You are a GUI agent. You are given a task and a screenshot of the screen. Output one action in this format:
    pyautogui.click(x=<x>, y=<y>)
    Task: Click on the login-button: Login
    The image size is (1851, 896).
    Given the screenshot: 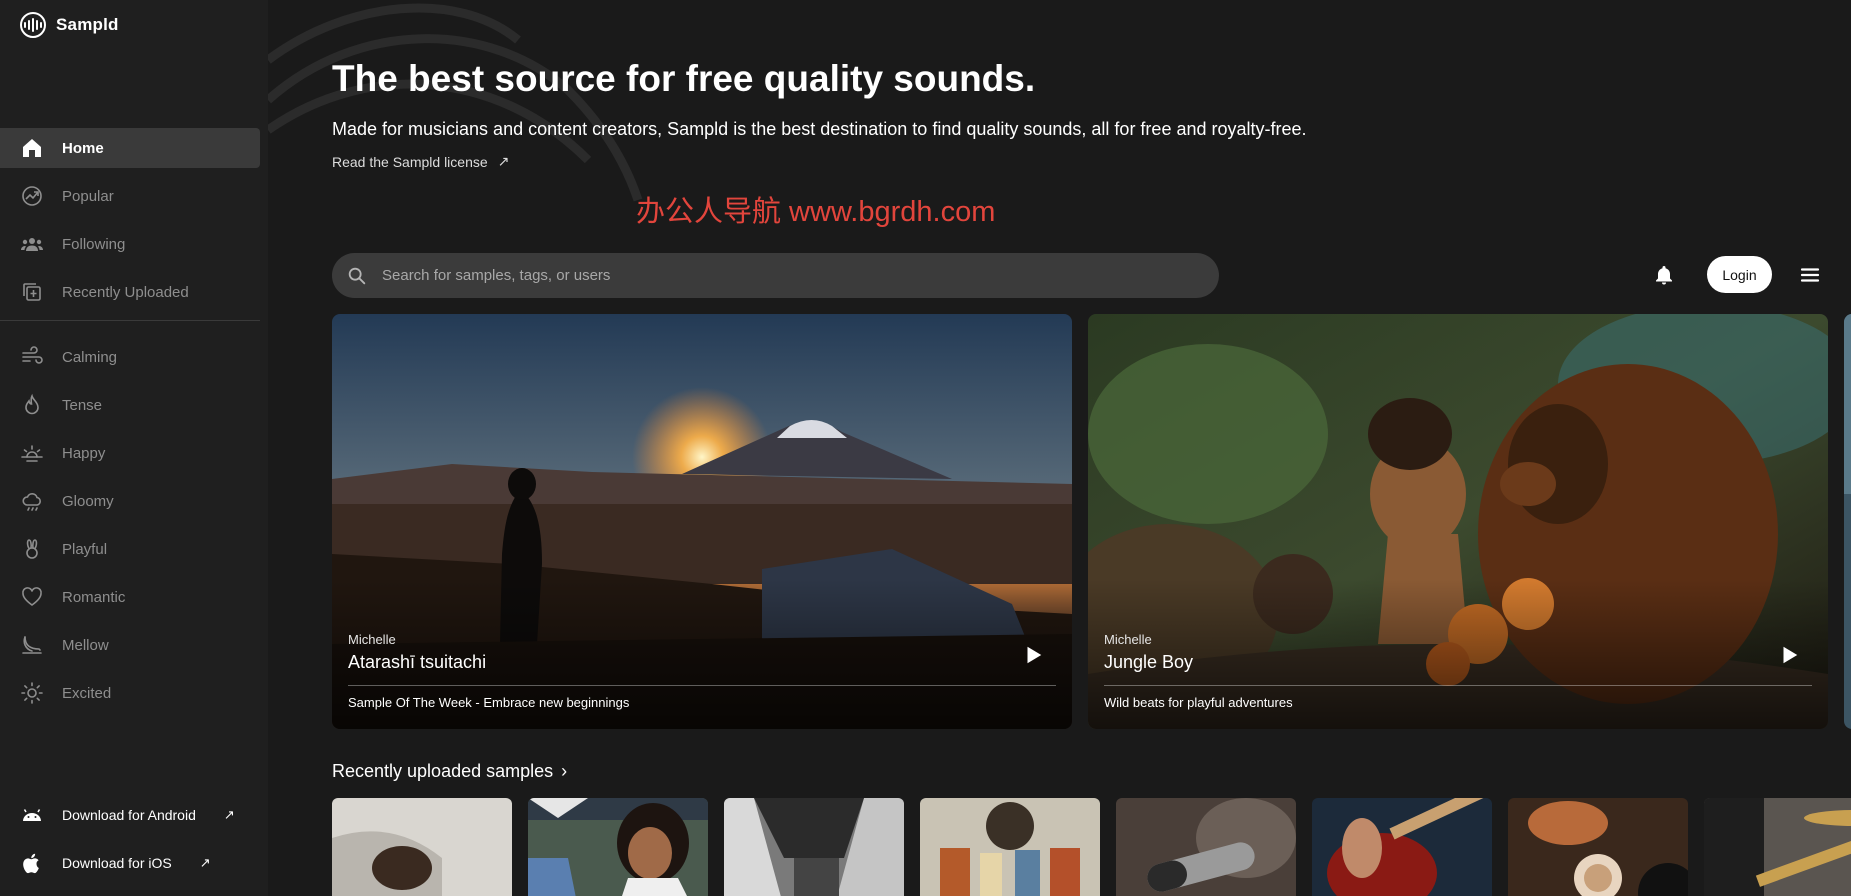 What is the action you would take?
    pyautogui.click(x=1739, y=274)
    